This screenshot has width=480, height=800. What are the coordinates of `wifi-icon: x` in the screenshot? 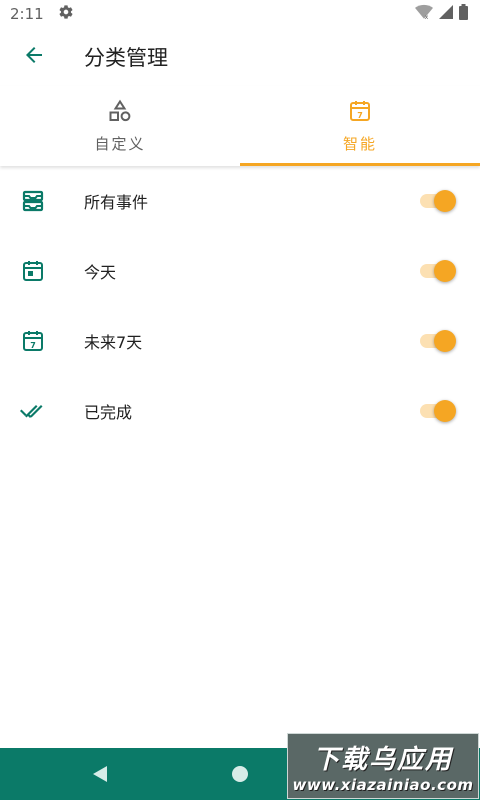 It's located at (424, 14).